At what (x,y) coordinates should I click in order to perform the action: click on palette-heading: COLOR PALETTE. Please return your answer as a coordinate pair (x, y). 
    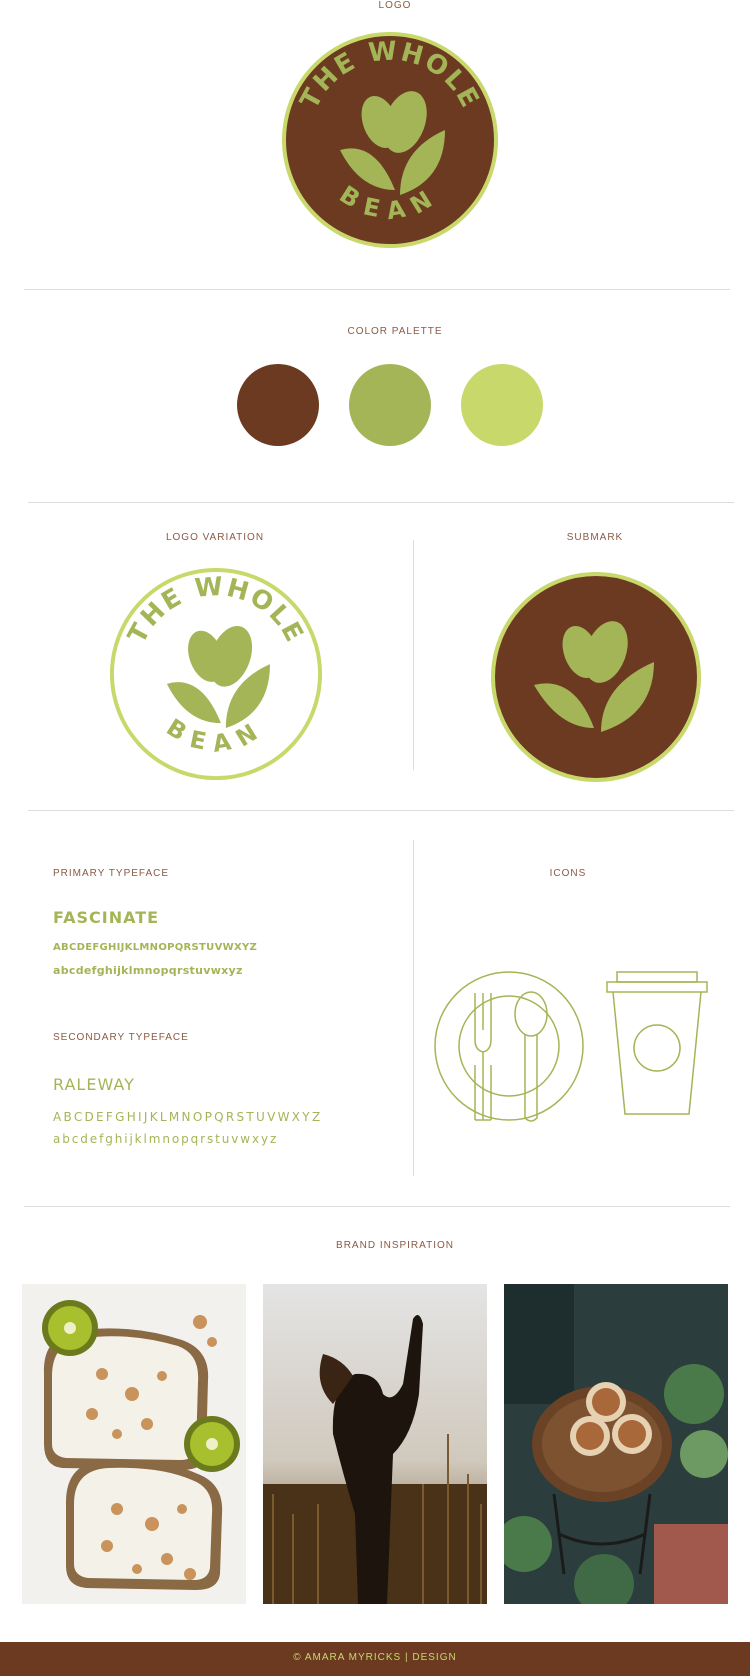
    Looking at the image, I should click on (395, 331).